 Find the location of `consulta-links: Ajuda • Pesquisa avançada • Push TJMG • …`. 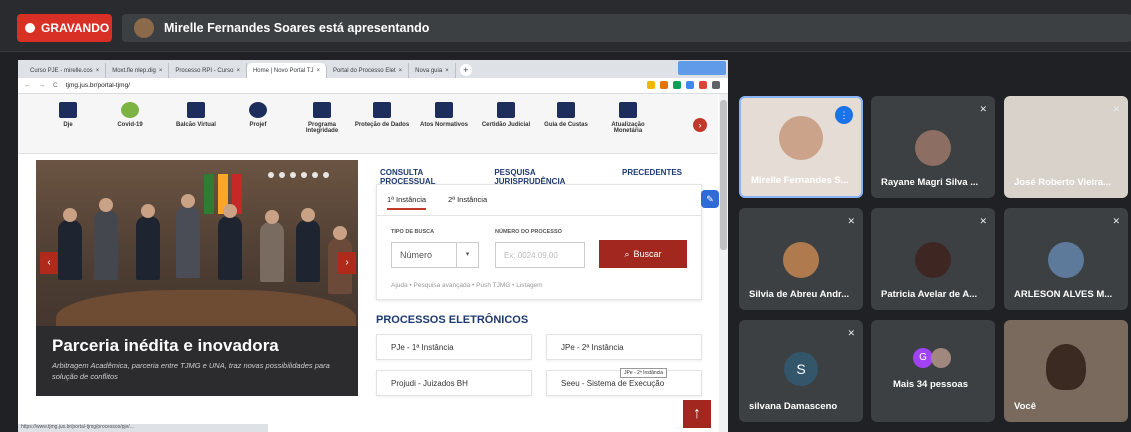

consulta-links: Ajuda • Pesquisa avançada • Push TJMG • … is located at coordinates (467, 285).